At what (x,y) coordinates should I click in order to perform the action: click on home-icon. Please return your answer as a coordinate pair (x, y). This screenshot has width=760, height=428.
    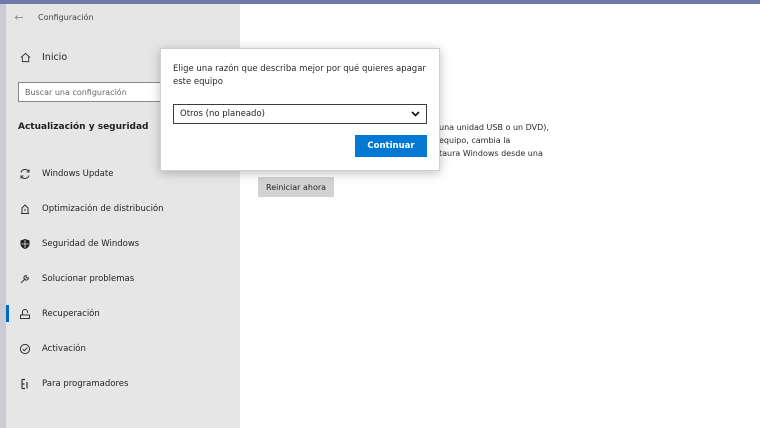
    Looking at the image, I should click on (25, 57).